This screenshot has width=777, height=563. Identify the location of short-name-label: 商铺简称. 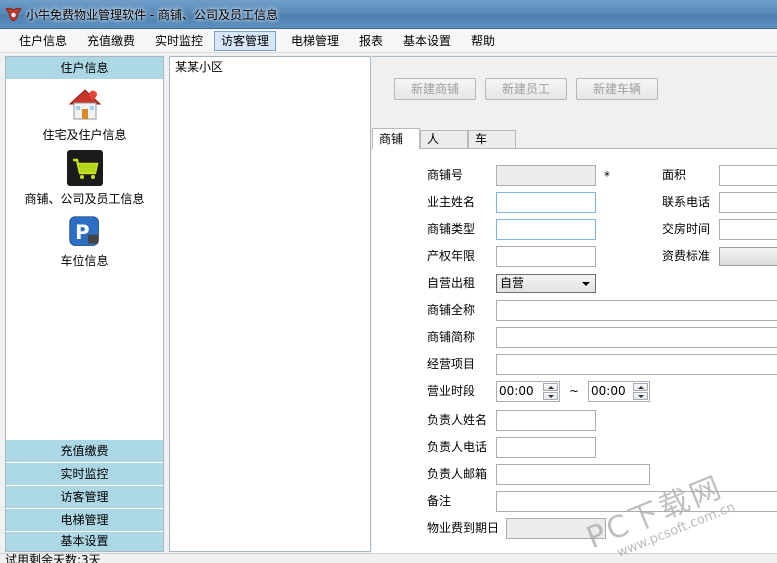
(451, 337).